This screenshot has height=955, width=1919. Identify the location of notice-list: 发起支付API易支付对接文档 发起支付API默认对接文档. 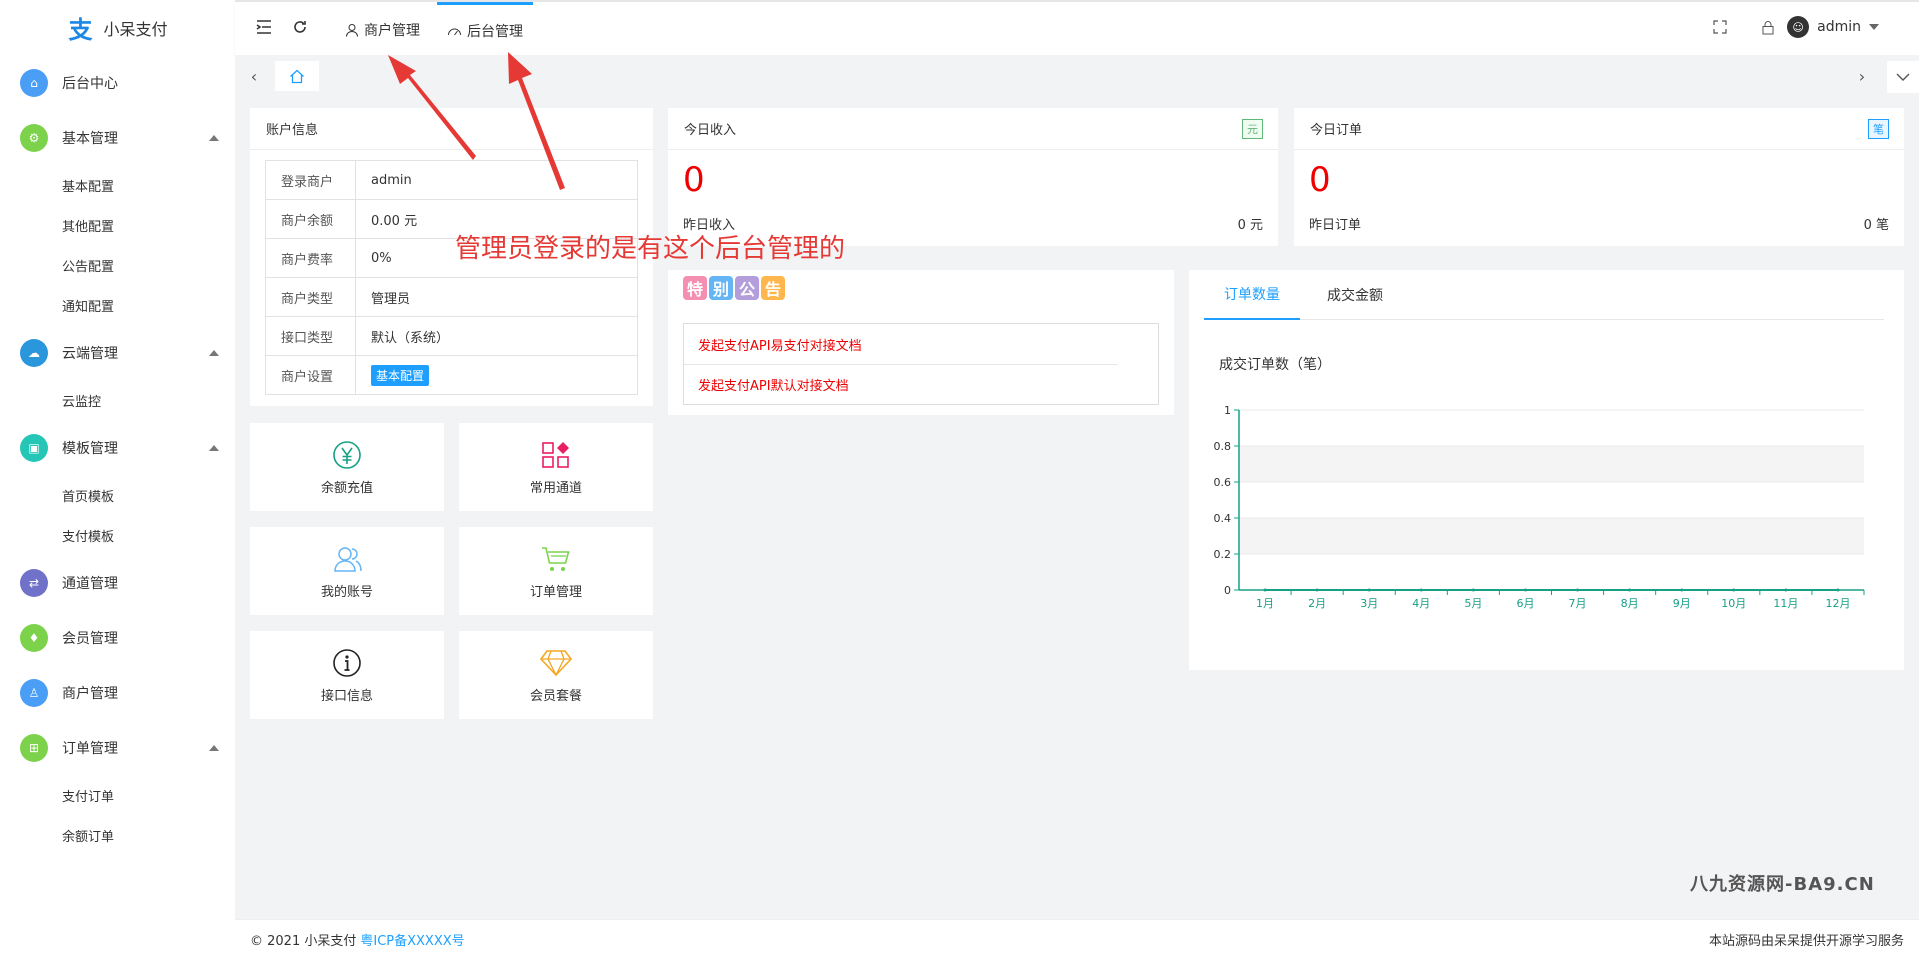
(921, 364).